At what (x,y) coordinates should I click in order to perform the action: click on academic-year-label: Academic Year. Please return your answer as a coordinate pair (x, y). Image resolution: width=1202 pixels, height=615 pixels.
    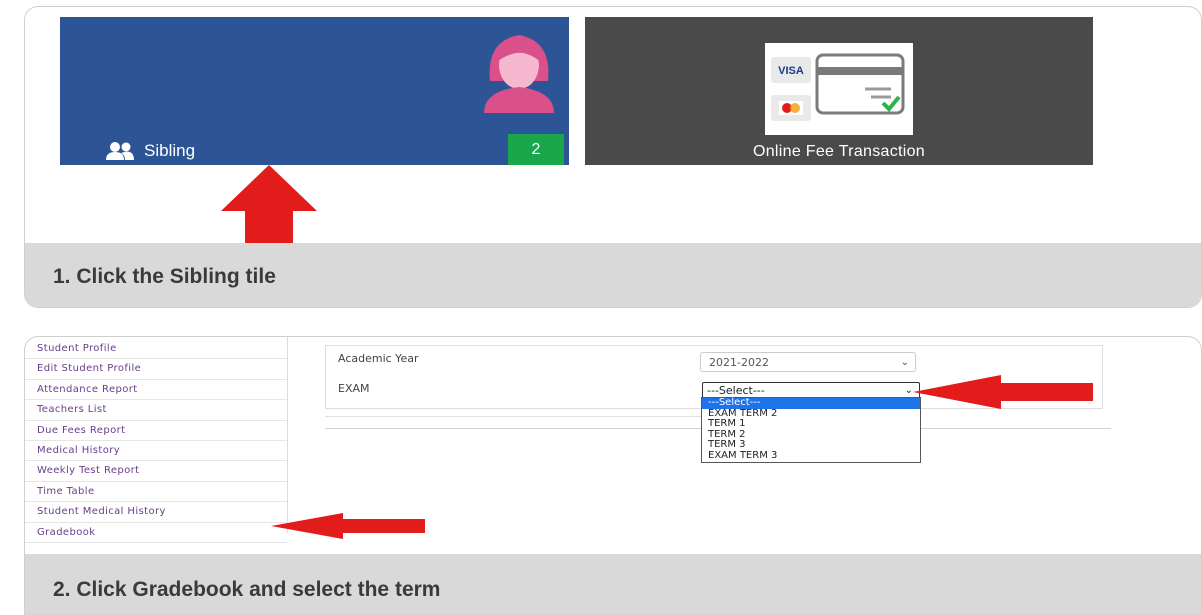
    Looking at the image, I should click on (378, 358).